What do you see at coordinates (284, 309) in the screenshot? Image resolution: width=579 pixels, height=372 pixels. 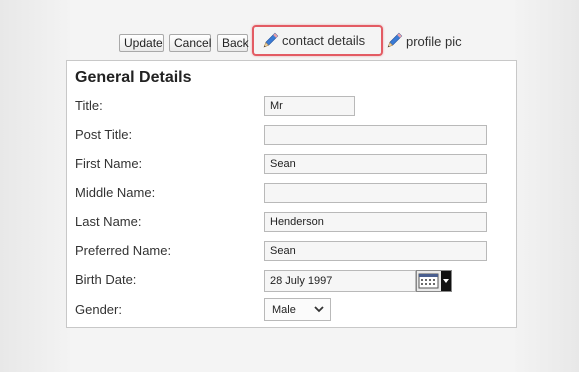 I see `gender-value: Male` at bounding box center [284, 309].